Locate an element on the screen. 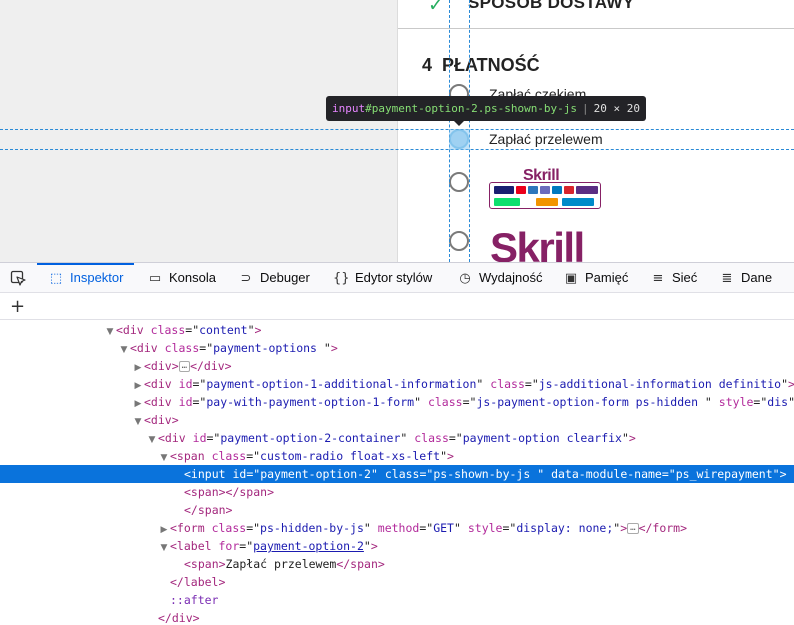 The height and width of the screenshot is (625, 794). pseudo-element: ::after is located at coordinates (194, 600).